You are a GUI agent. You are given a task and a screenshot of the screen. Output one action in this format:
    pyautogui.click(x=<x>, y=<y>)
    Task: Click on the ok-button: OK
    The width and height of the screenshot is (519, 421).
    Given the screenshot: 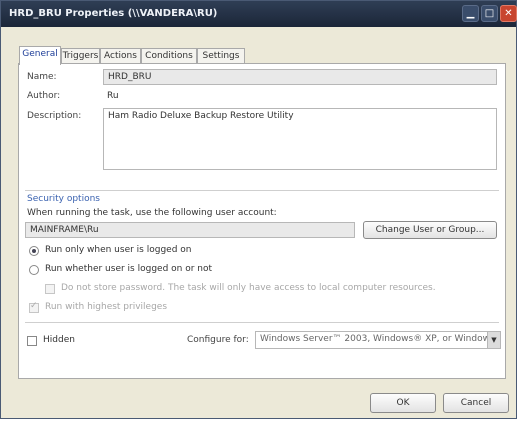 What is the action you would take?
    pyautogui.click(x=403, y=403)
    